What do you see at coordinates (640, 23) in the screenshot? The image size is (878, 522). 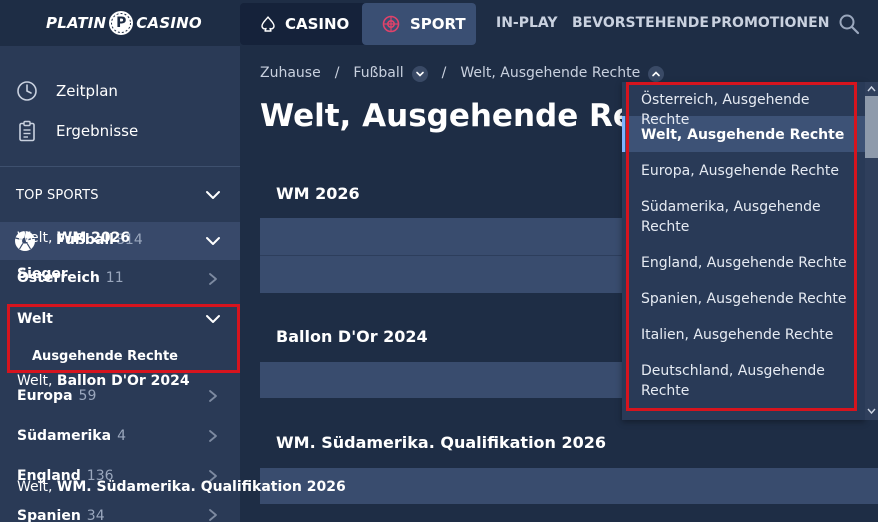 I see `nav-upcoming: BEVORSTEHENDE` at bounding box center [640, 23].